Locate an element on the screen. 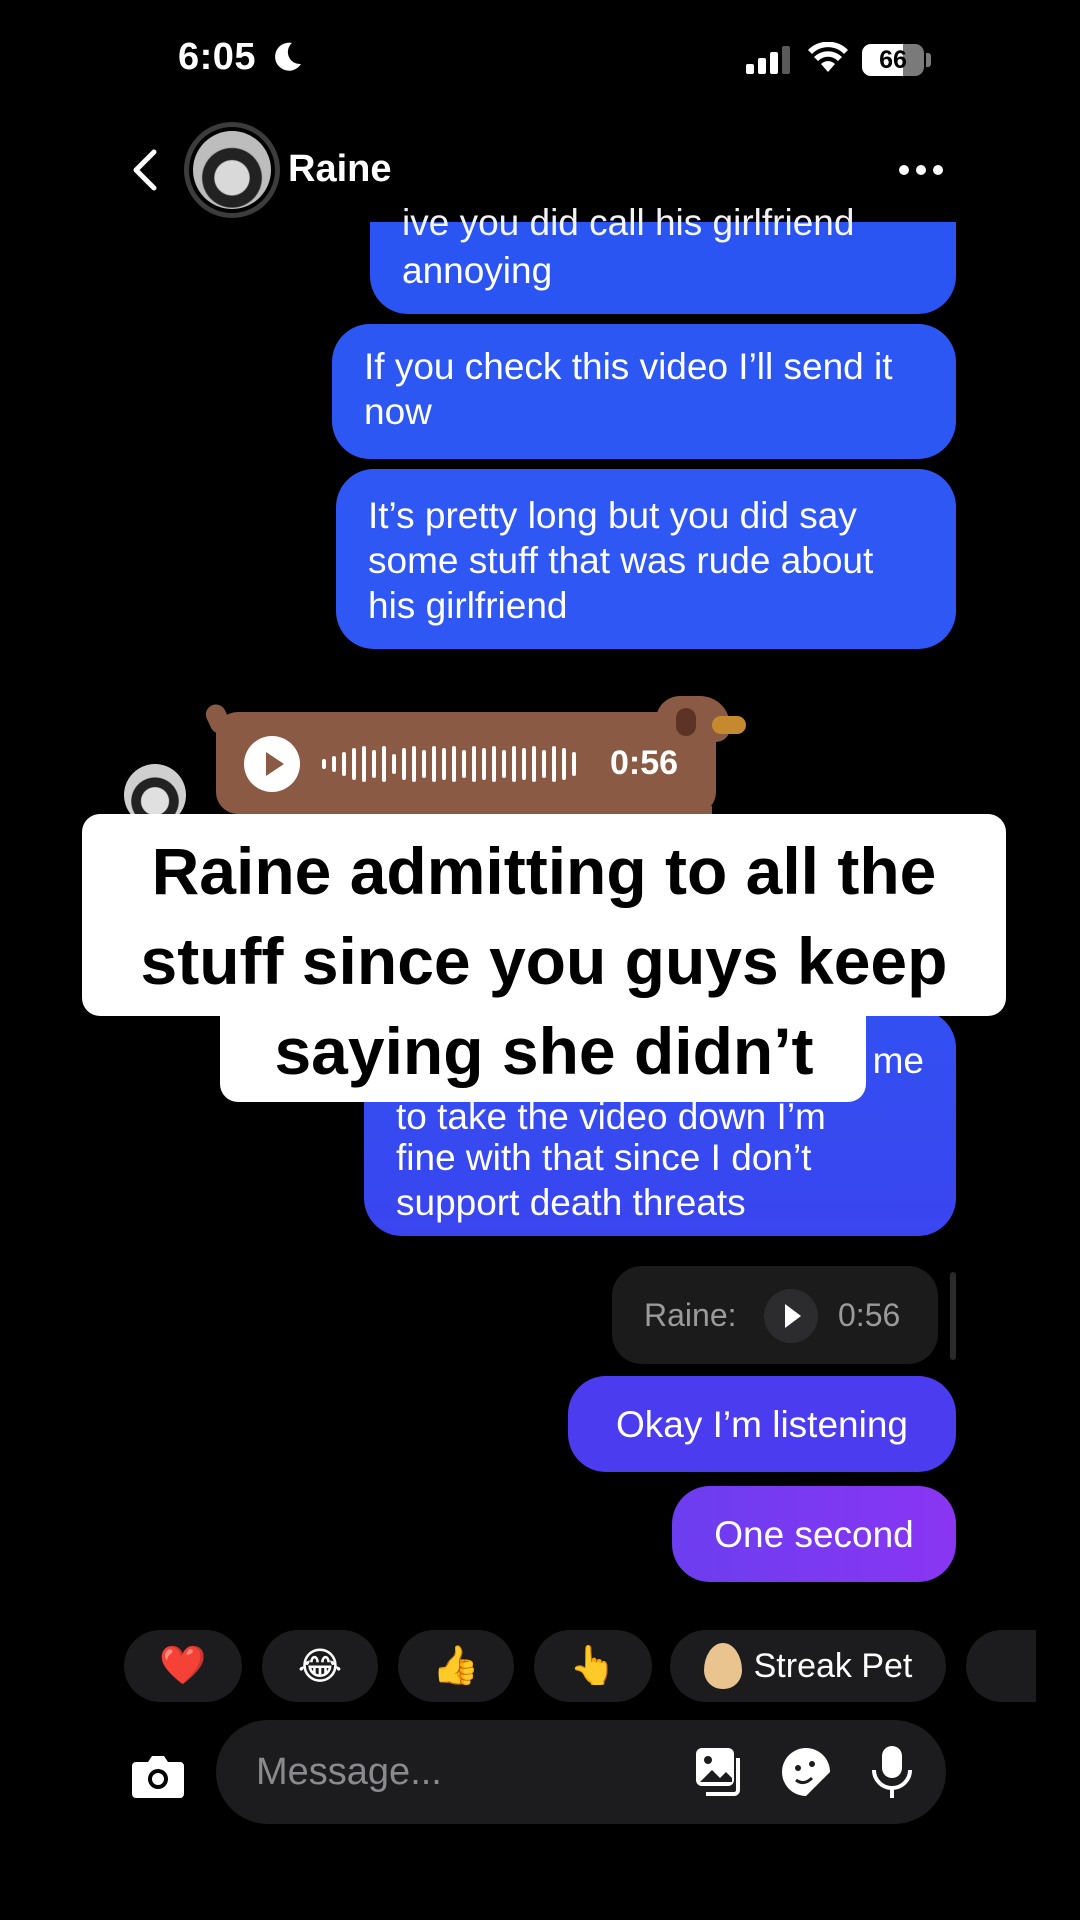 This screenshot has height=1920, width=1080. message-composer is located at coordinates (581, 1772).